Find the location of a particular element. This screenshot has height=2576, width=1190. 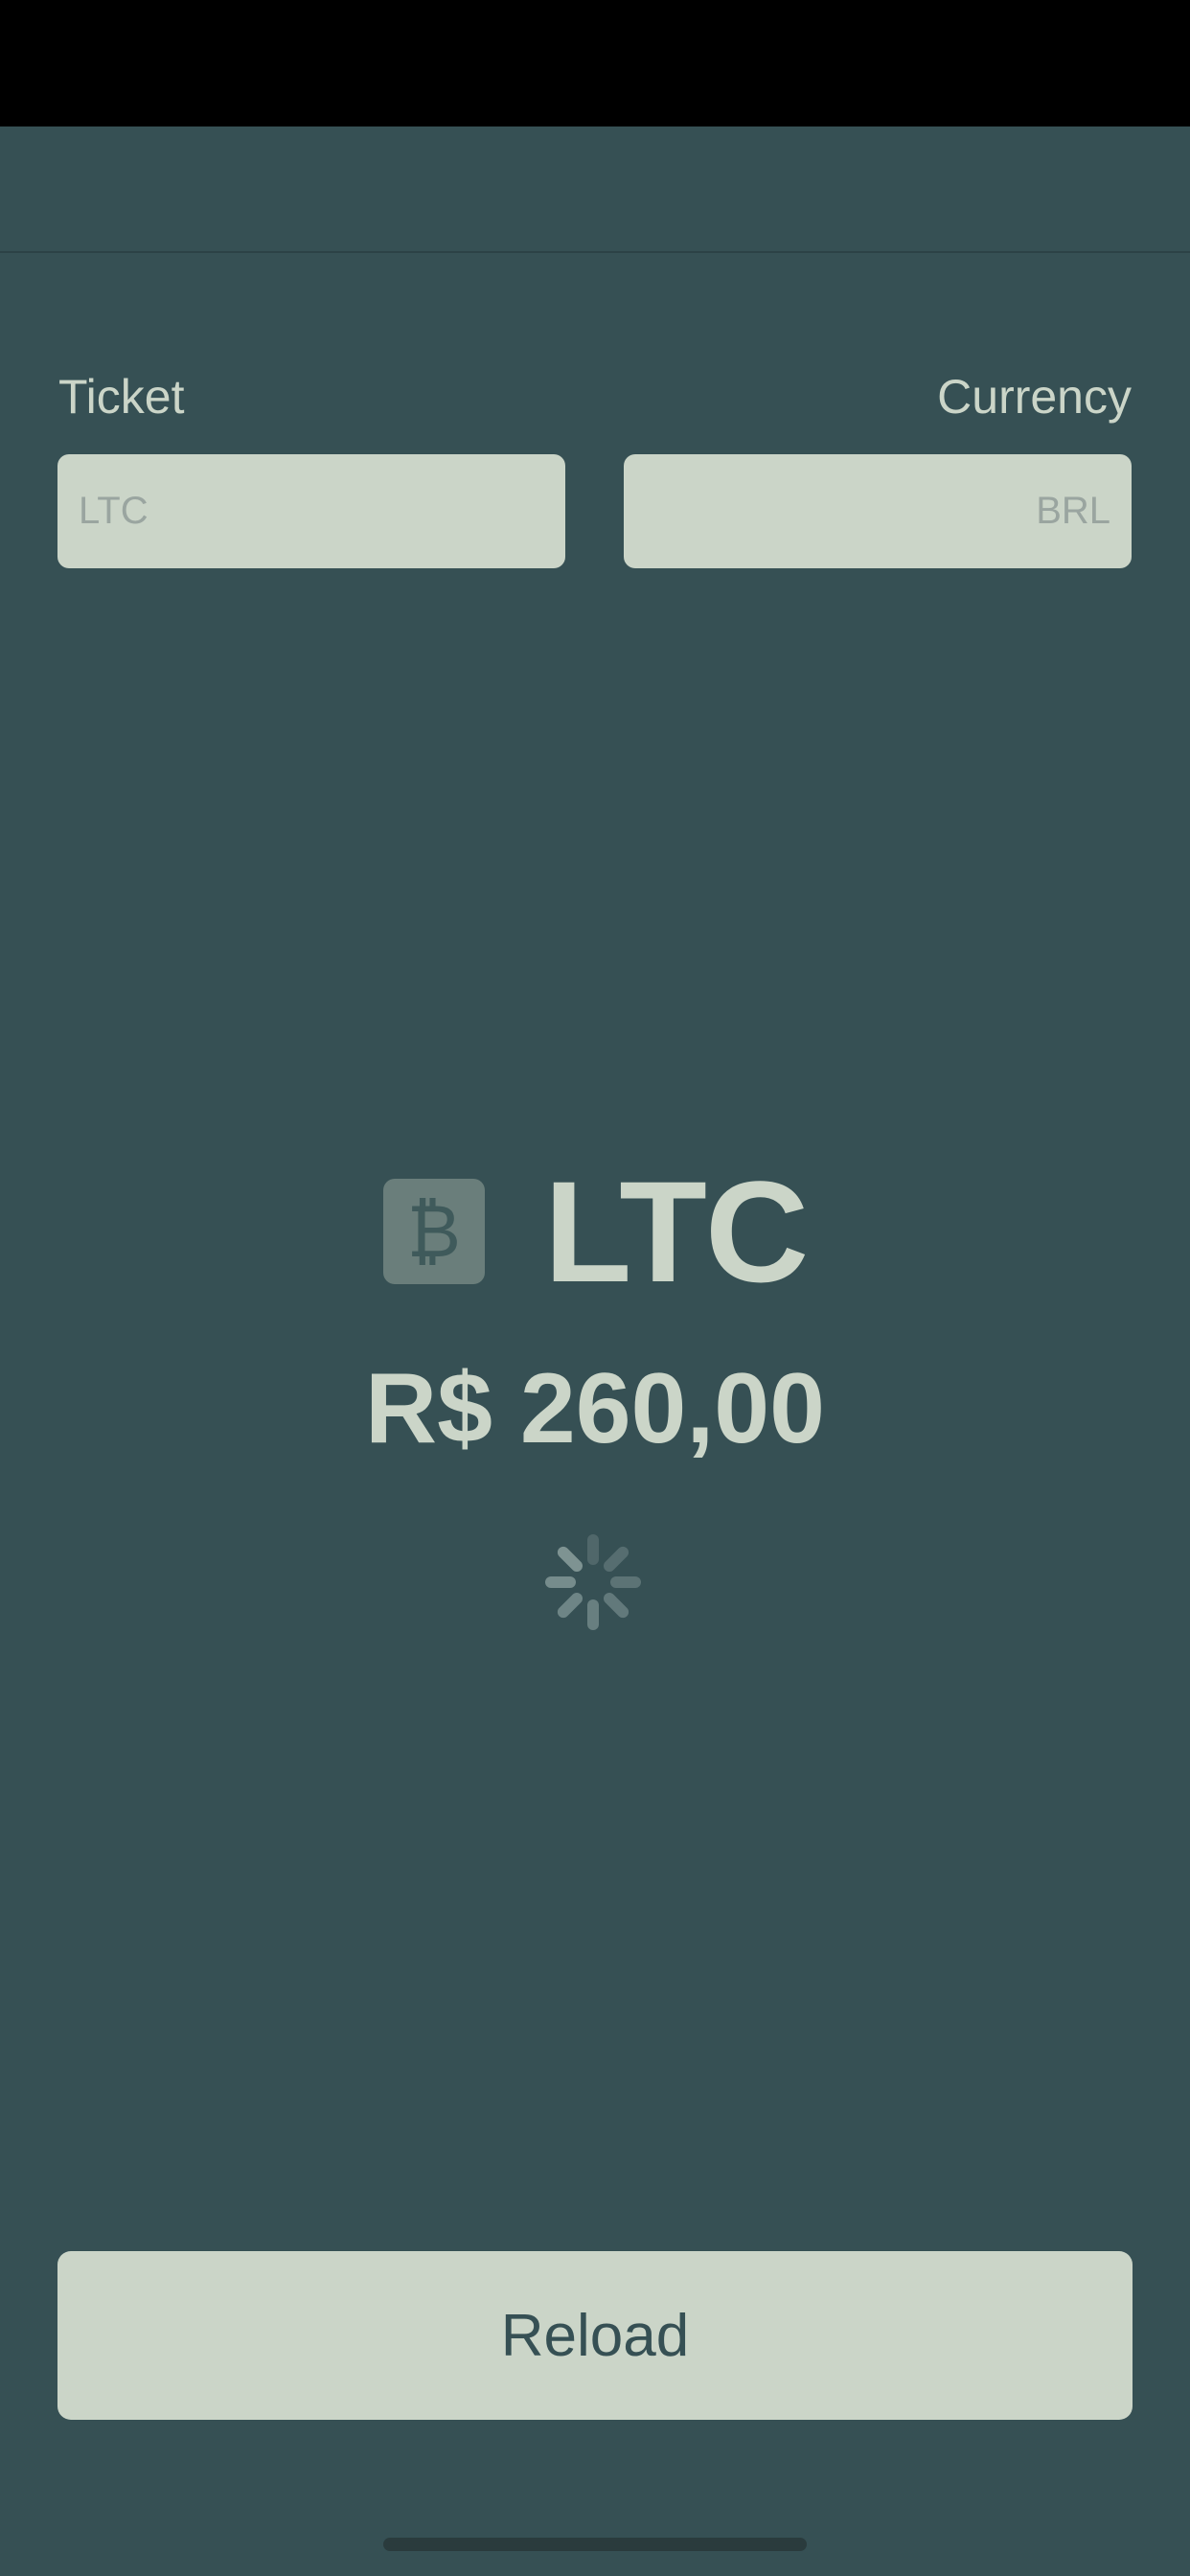

currency-input is located at coordinates (878, 511).